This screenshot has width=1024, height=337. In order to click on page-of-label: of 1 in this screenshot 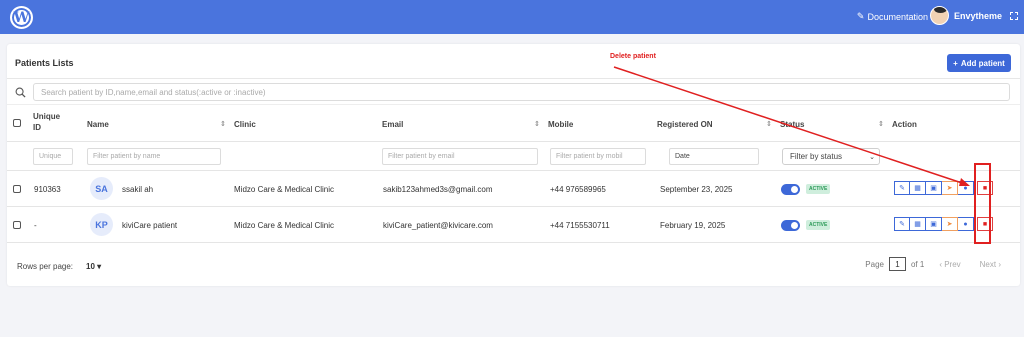, I will do `click(917, 264)`.